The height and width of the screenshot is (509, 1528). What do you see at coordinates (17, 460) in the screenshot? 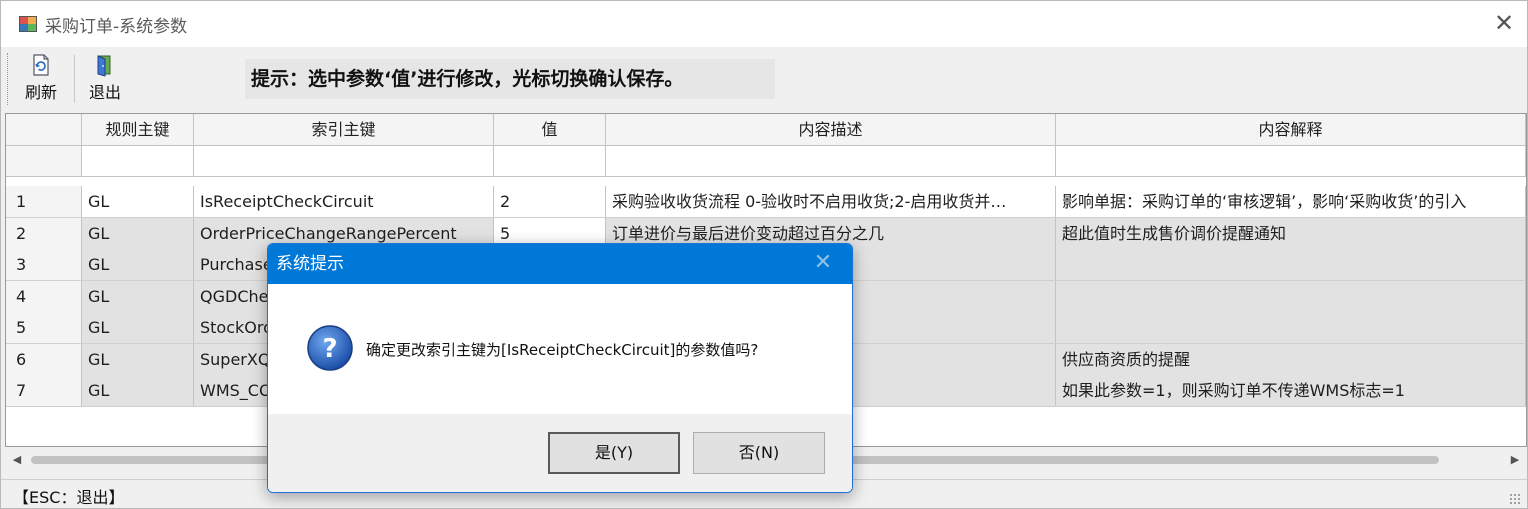
I see `scroll-left-icon: ◀` at bounding box center [17, 460].